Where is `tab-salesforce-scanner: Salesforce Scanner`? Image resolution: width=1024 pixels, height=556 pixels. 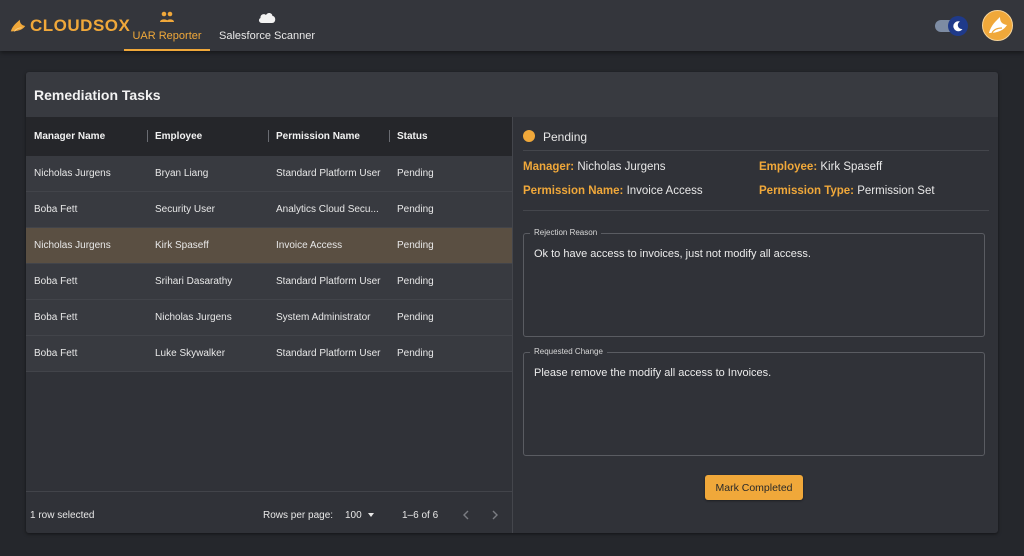
tab-salesforce-scanner: Salesforce Scanner is located at coordinates (267, 25).